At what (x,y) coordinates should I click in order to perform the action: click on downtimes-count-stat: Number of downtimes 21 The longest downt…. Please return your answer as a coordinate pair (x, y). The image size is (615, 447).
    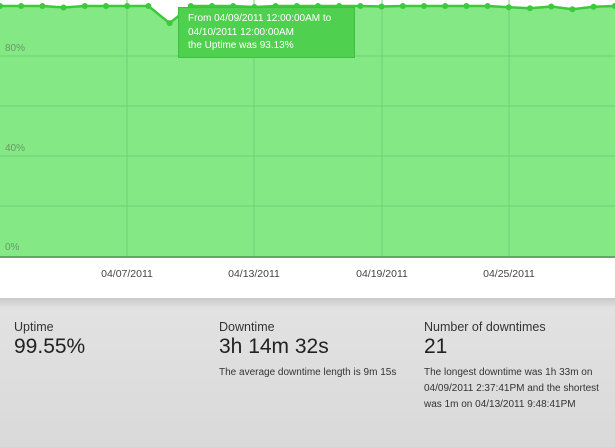
    Looking at the image, I should click on (516, 366).